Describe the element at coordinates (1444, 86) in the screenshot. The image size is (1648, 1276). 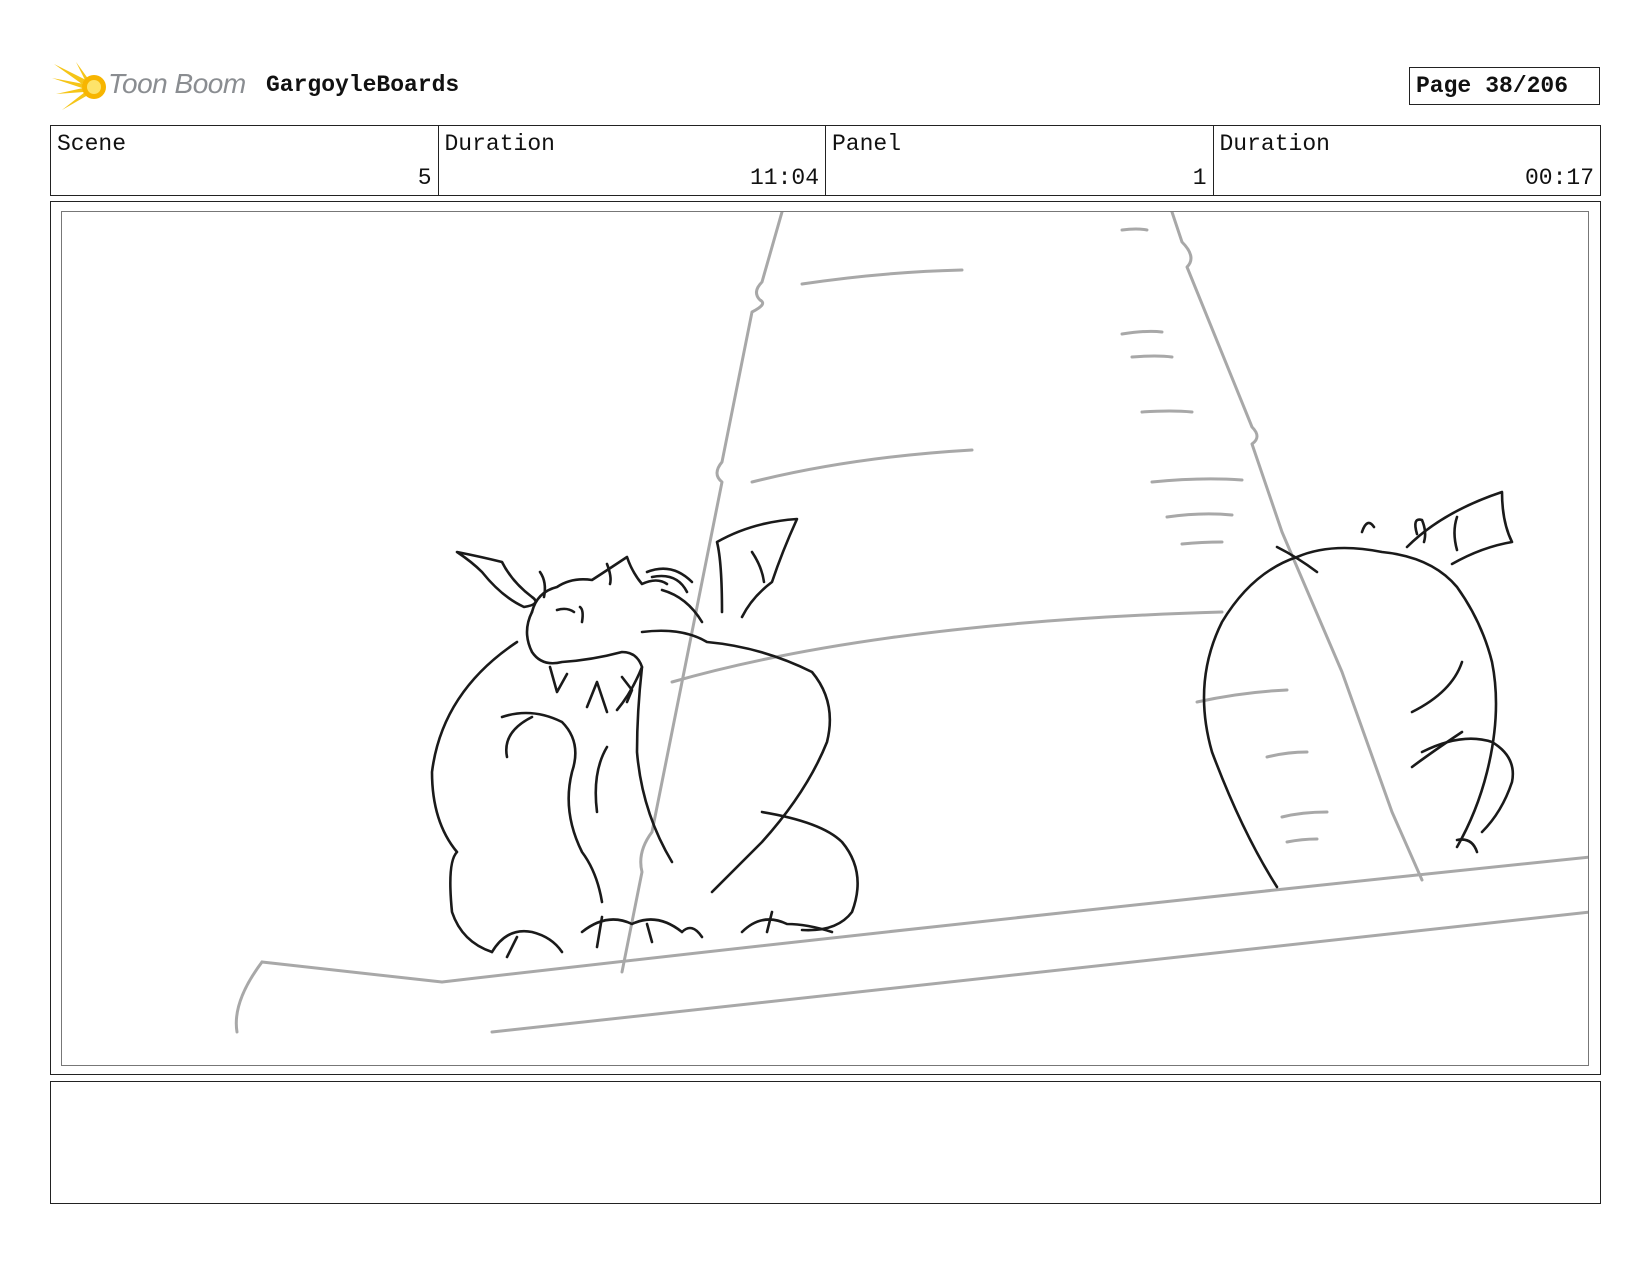
I see `page-label: Page` at that location.